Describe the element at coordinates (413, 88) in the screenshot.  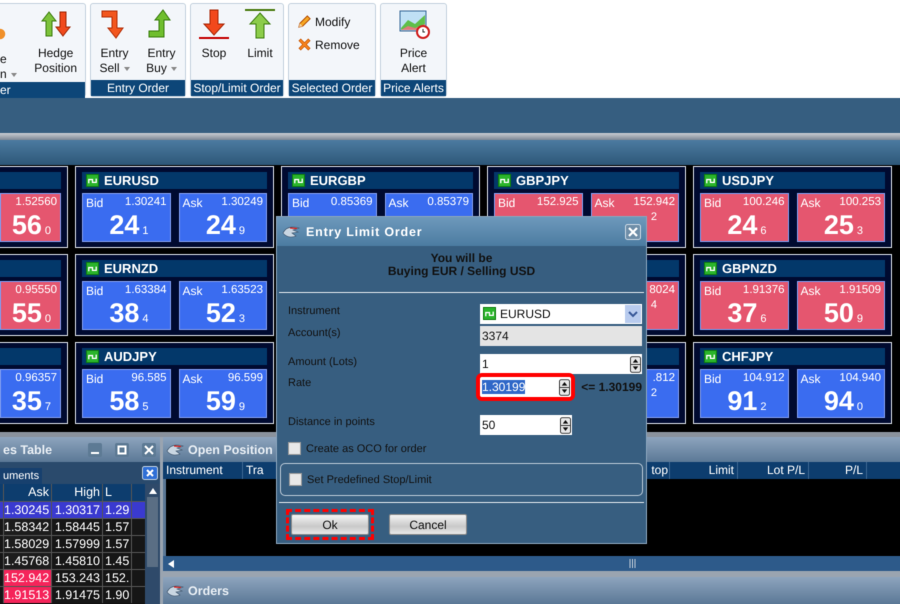
I see `group-label: Price Alerts` at that location.